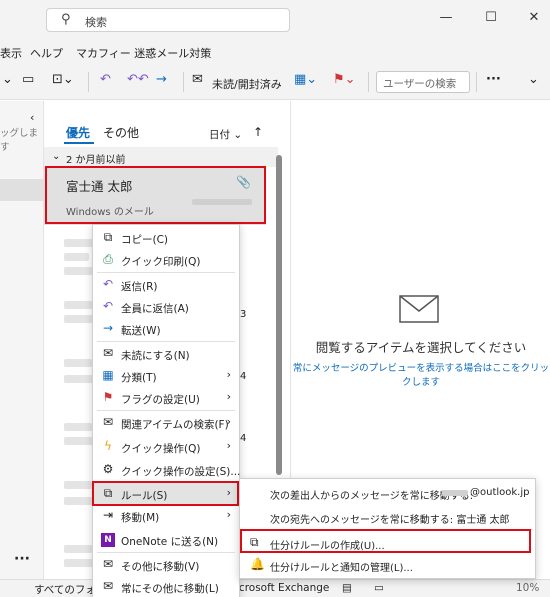  Describe the element at coordinates (143, 53) in the screenshot. I see `menu-mcafee: マカフィー 迷惑メール対策` at that location.